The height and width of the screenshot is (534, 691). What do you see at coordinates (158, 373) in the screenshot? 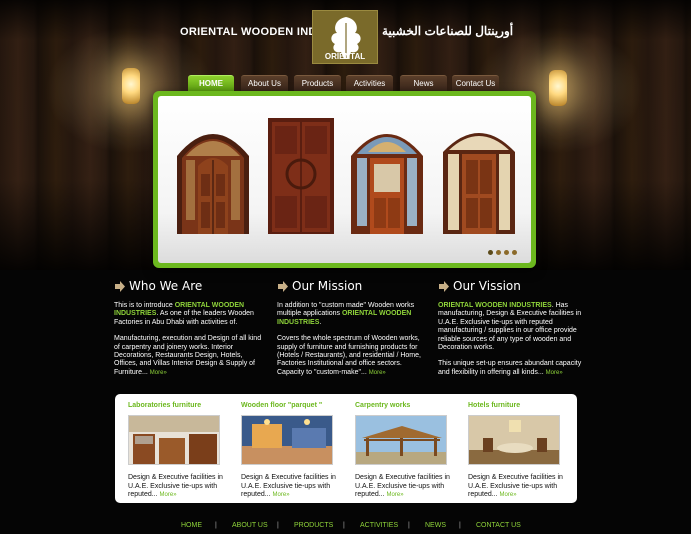
I see `who-more-link: More»` at bounding box center [158, 373].